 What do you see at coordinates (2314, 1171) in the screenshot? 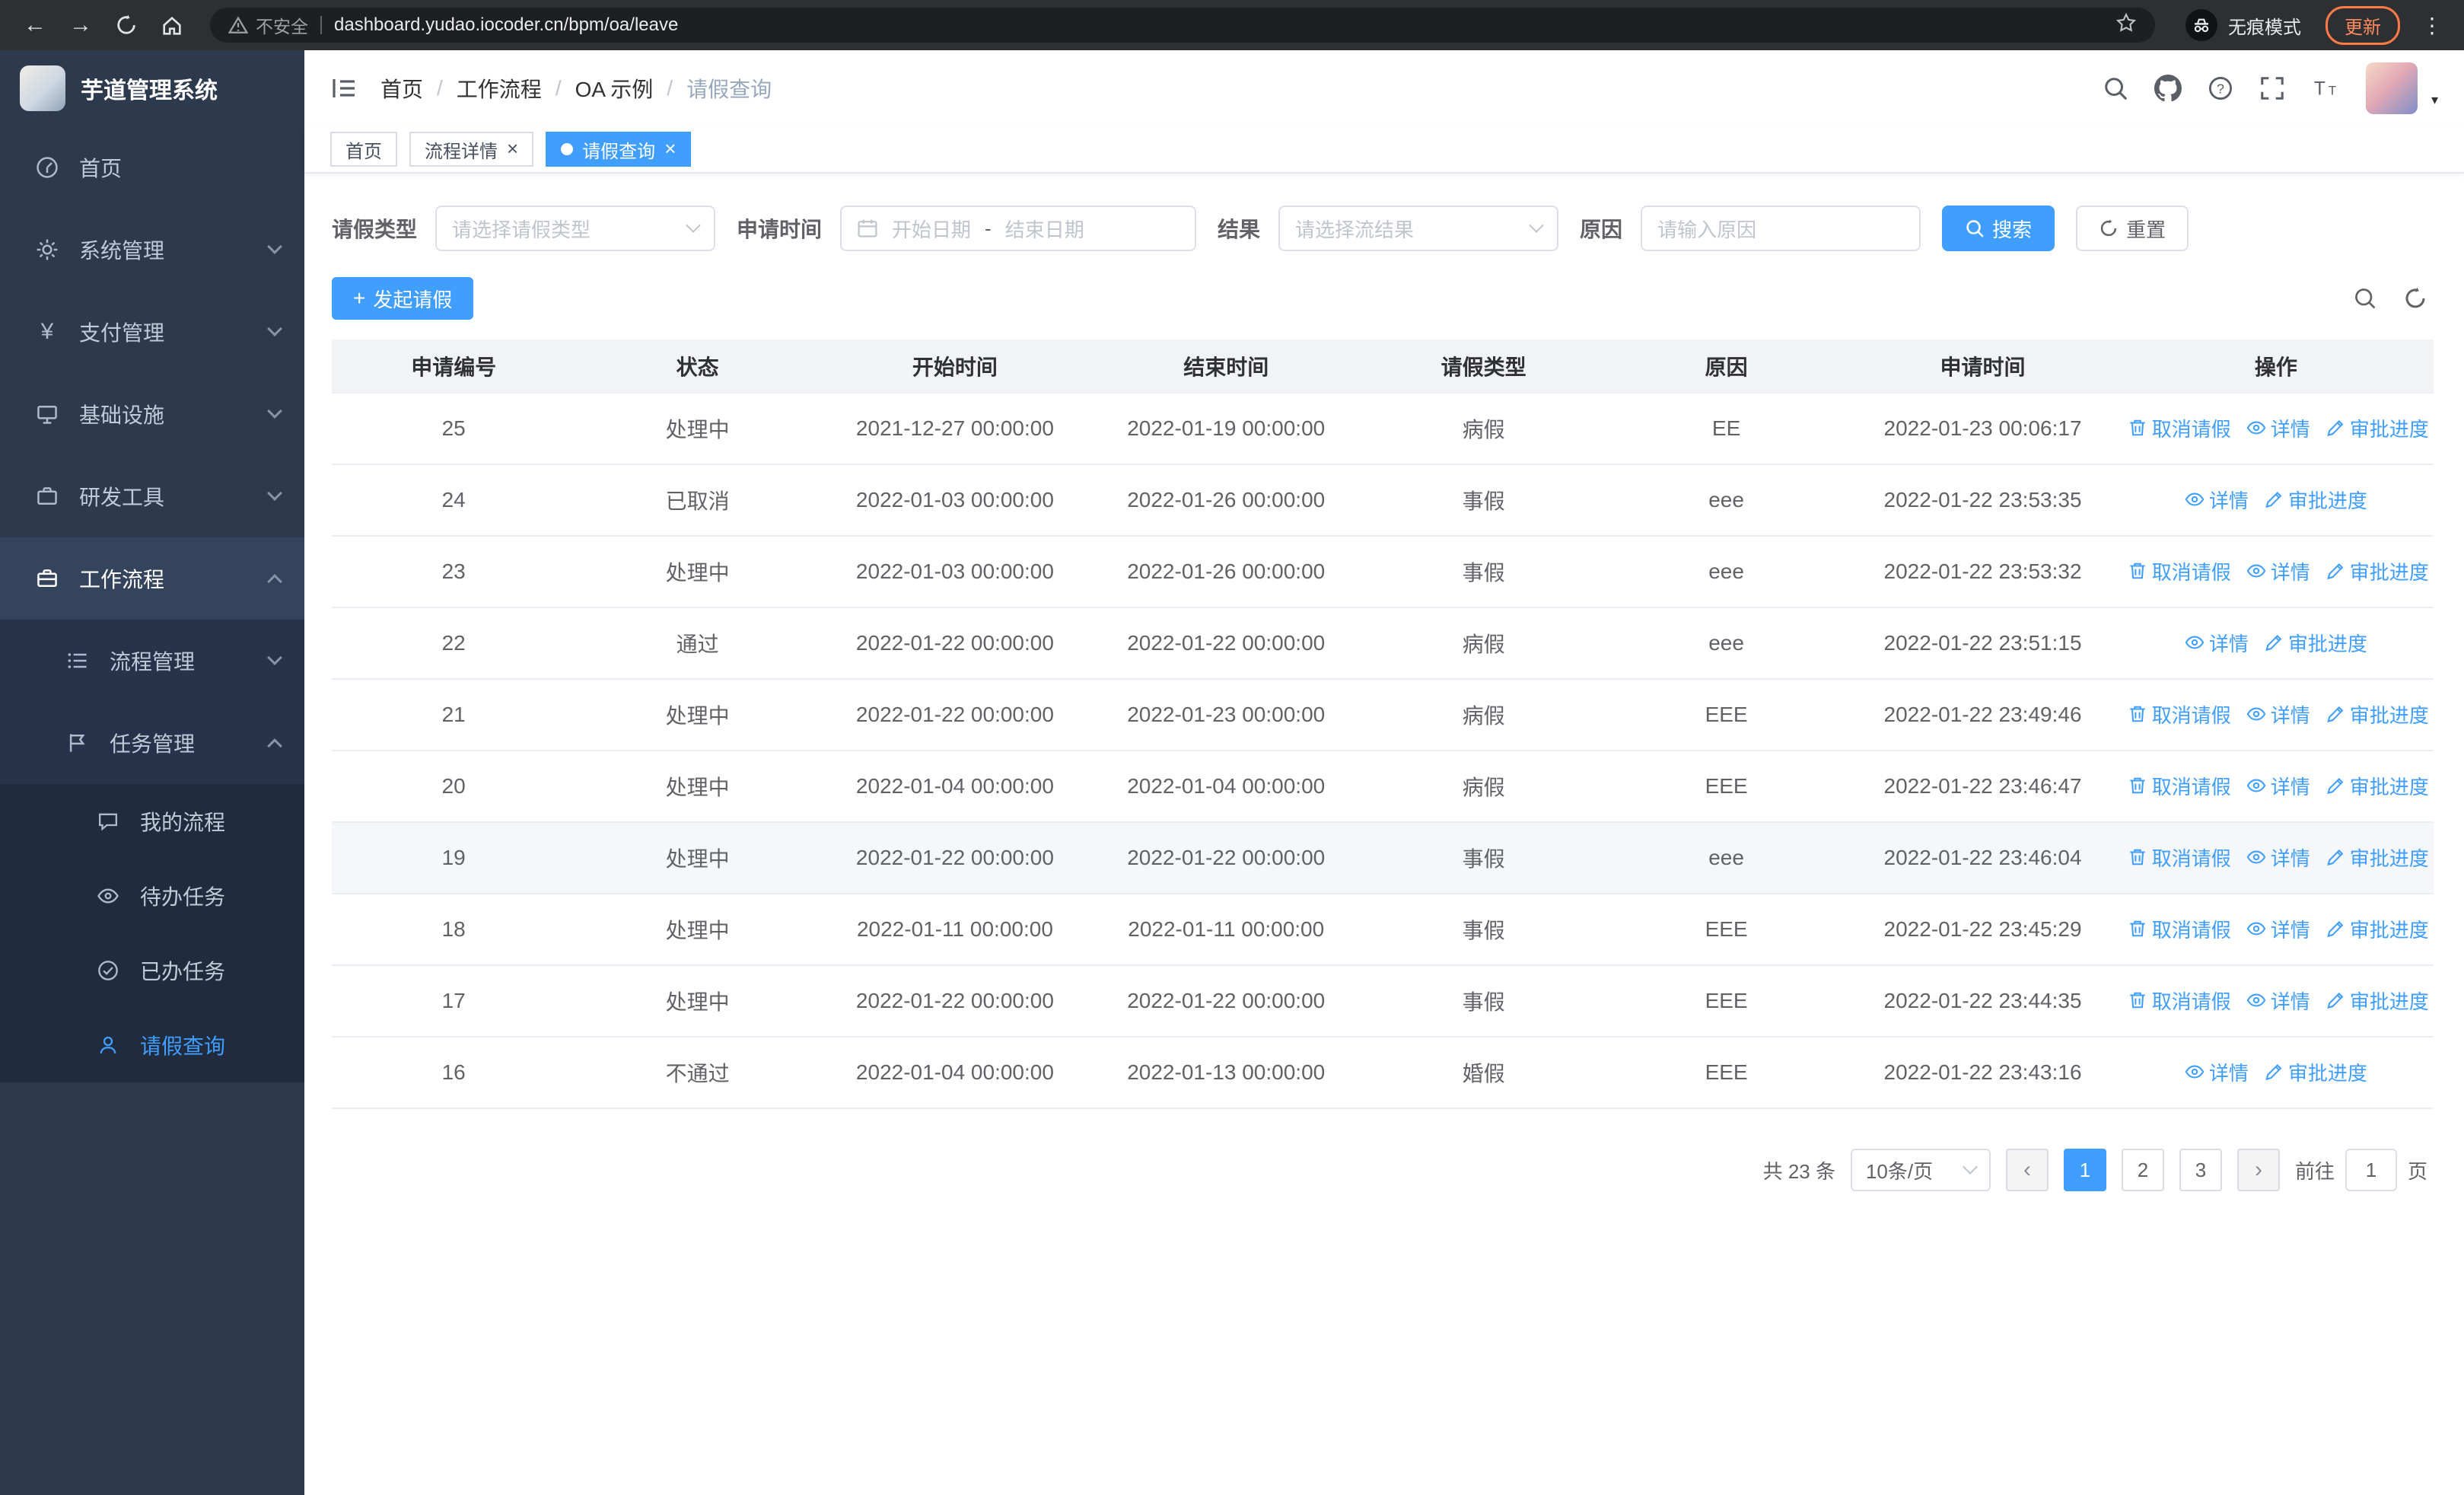
I see `goto-label: 前往` at bounding box center [2314, 1171].